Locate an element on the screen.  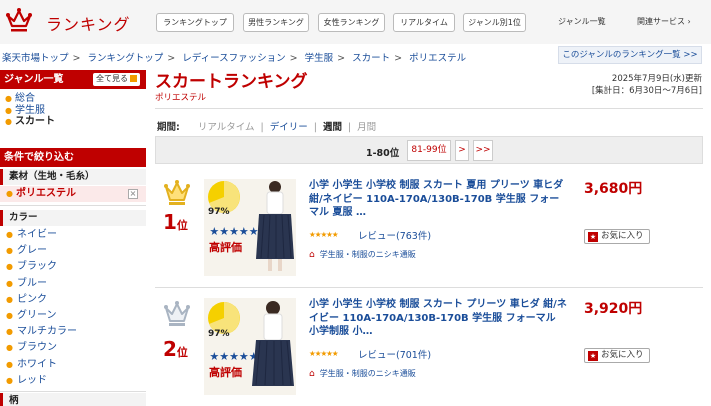
pager-next-range: 81-99位 is located at coordinates (429, 150).